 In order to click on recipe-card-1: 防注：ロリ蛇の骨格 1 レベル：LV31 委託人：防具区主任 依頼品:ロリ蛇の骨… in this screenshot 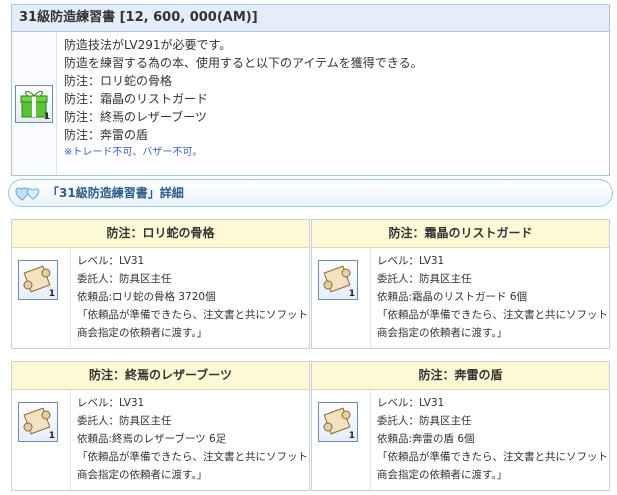, I will do `click(160, 284)`.